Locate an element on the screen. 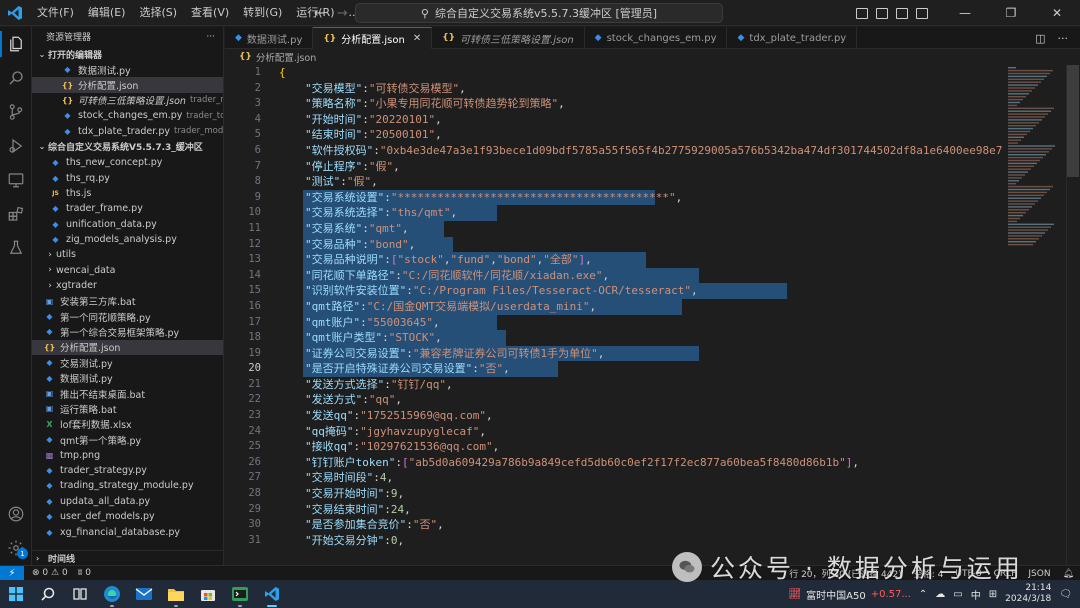  file-item: ◆ 数据测试.py is located at coordinates (127, 378).